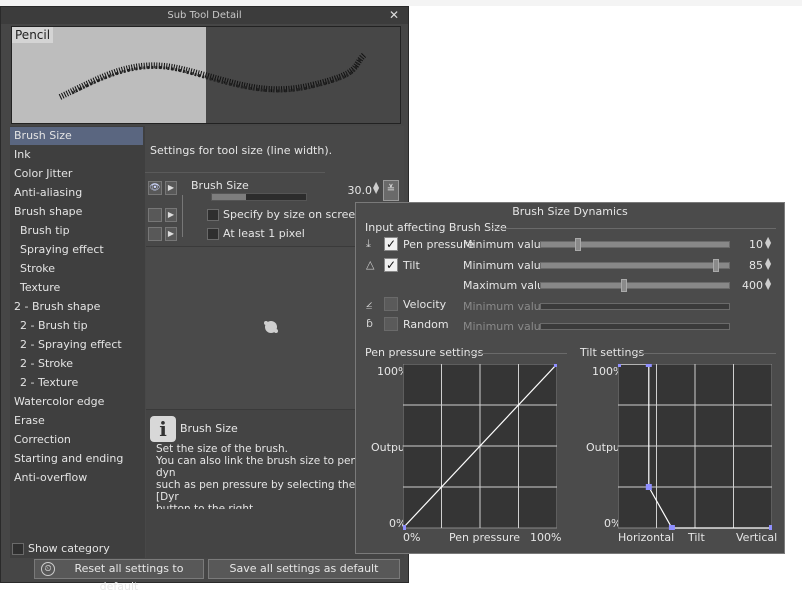 The width and height of the screenshot is (802, 596). Describe the element at coordinates (370, 264) in the screenshot. I see `tilt-icon: △` at that location.